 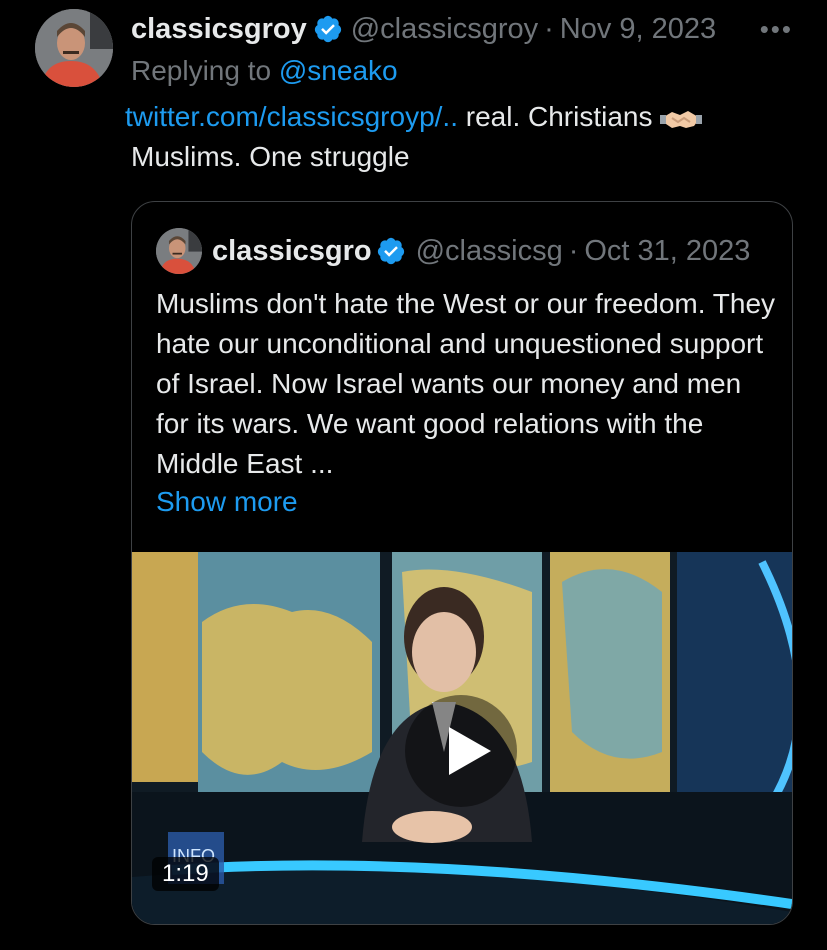 What do you see at coordinates (291, 117) in the screenshot?
I see `tweet-link: twitter.com/classicsgroyp/..` at bounding box center [291, 117].